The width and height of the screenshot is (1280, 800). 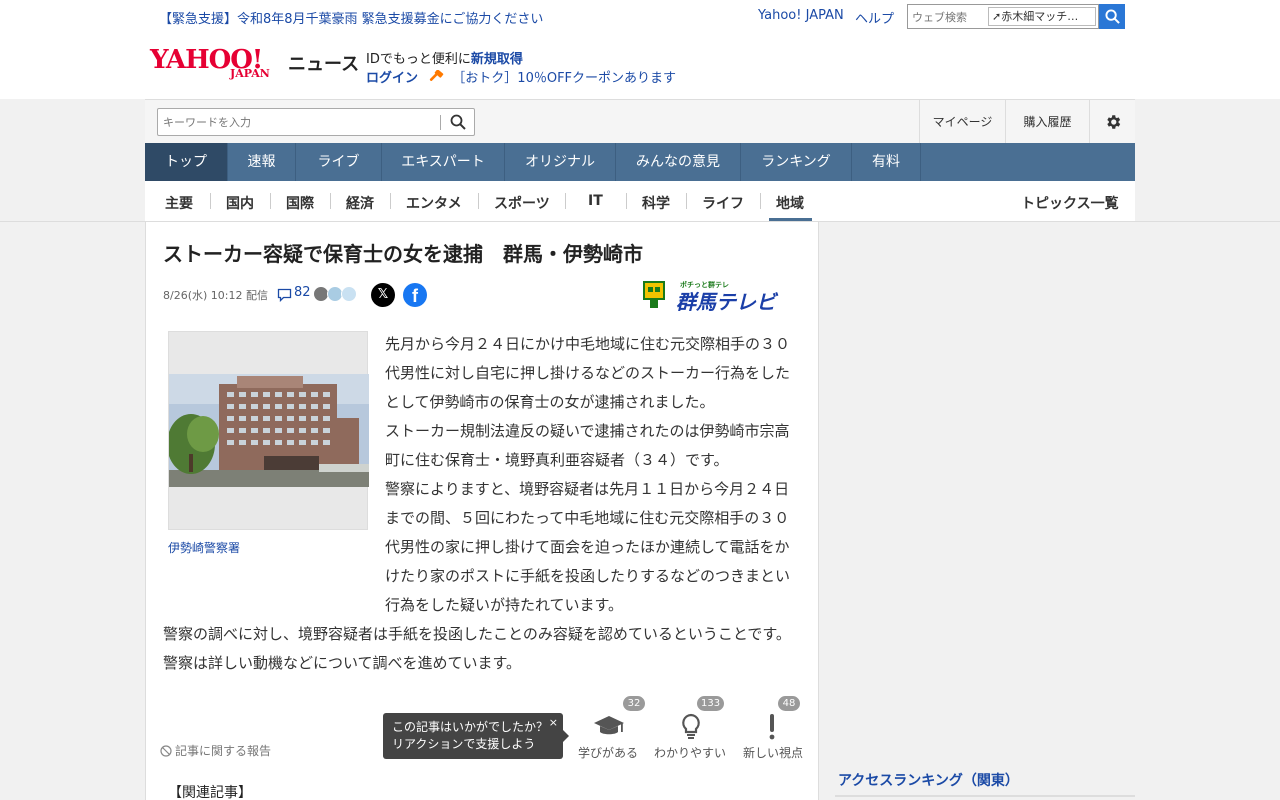 I want to click on category-local: 地域, so click(x=790, y=203).